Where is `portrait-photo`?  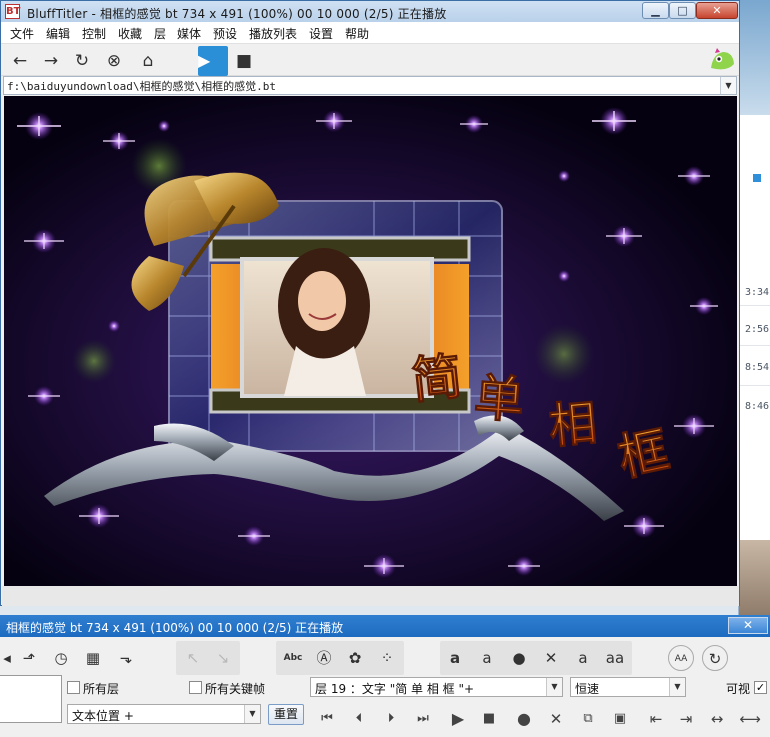 portrait-photo is located at coordinates (324, 322).